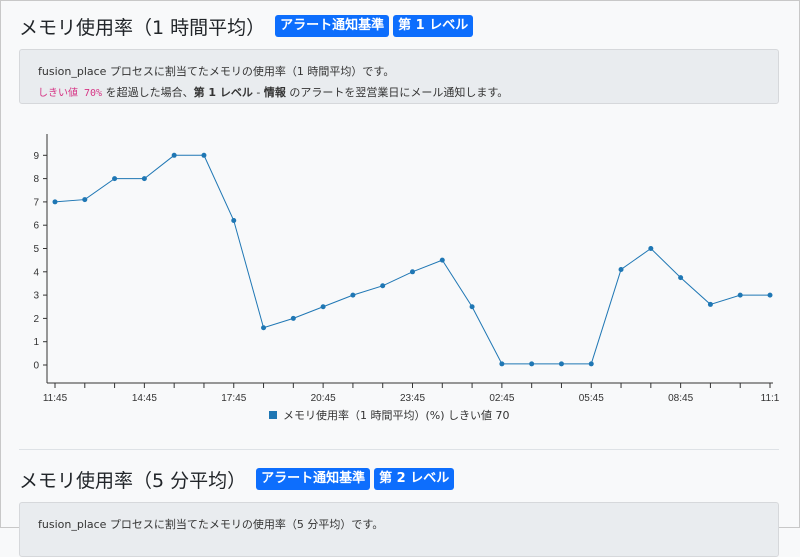 This screenshot has width=800, height=557. Describe the element at coordinates (414, 479) in the screenshot. I see `level-badge: 第 2 レベル` at that location.